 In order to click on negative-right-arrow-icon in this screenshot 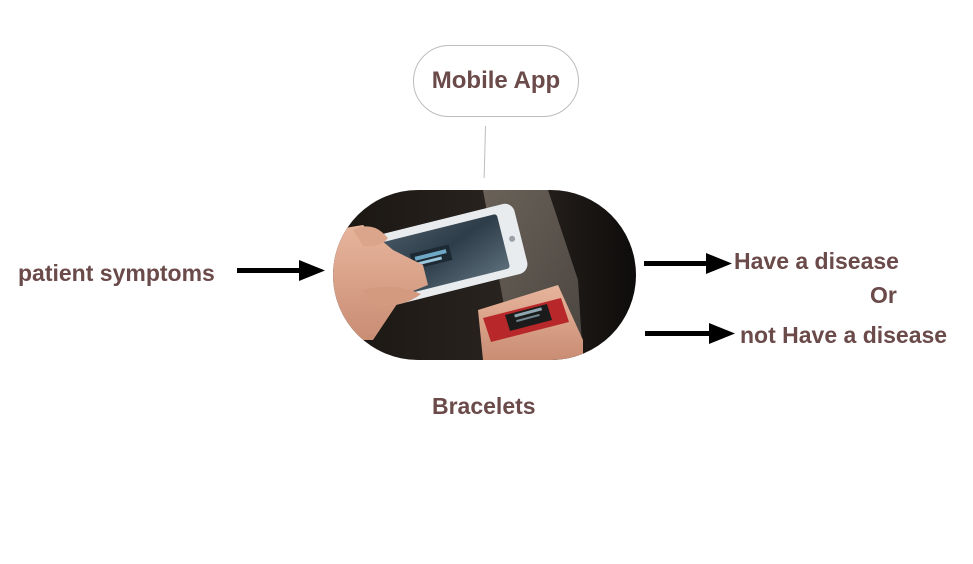, I will do `click(690, 333)`.